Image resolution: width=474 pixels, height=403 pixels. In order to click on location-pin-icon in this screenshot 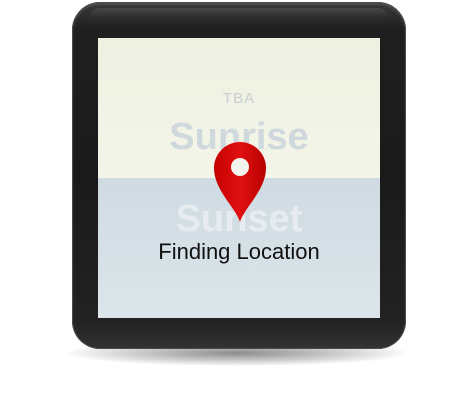, I will do `click(240, 182)`.